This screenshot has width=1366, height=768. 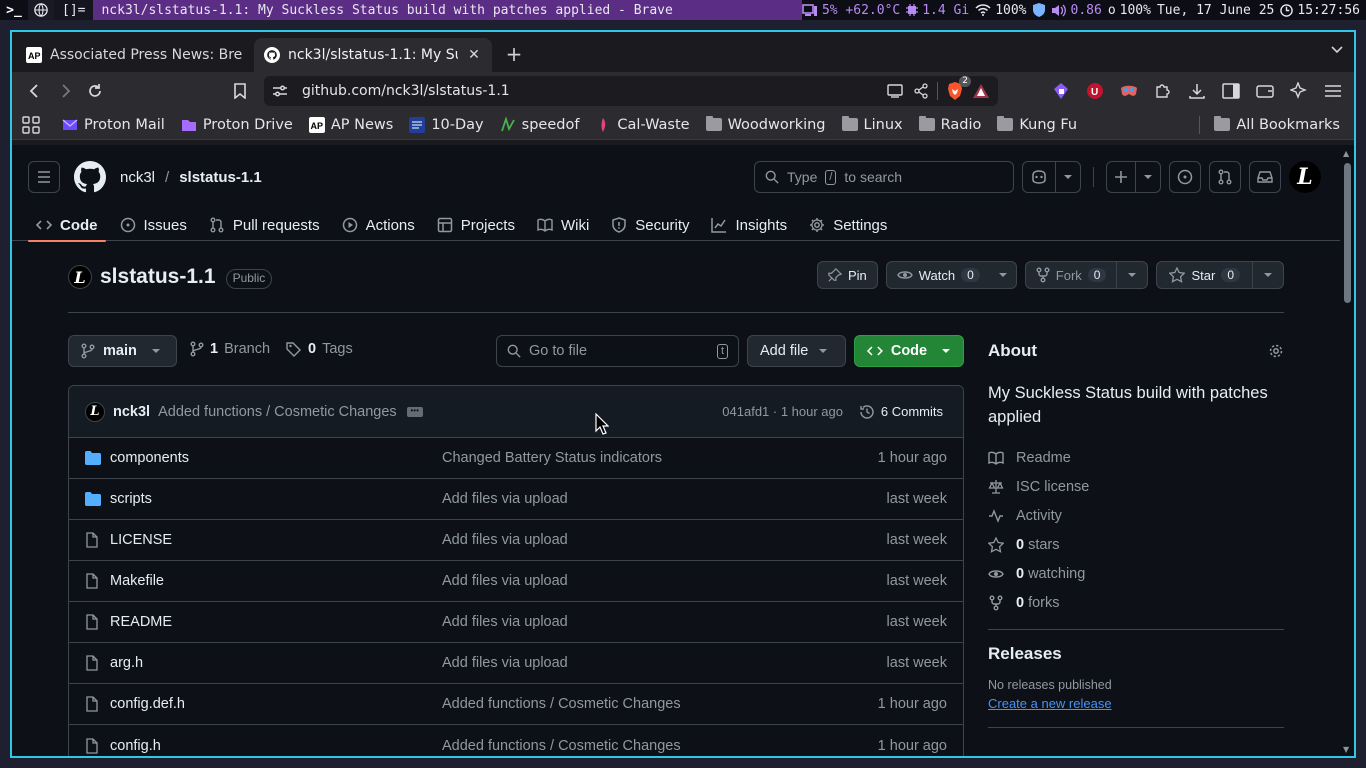 I want to click on commit-hash-time: 041afd1 · 1 hour ago, so click(x=782, y=411).